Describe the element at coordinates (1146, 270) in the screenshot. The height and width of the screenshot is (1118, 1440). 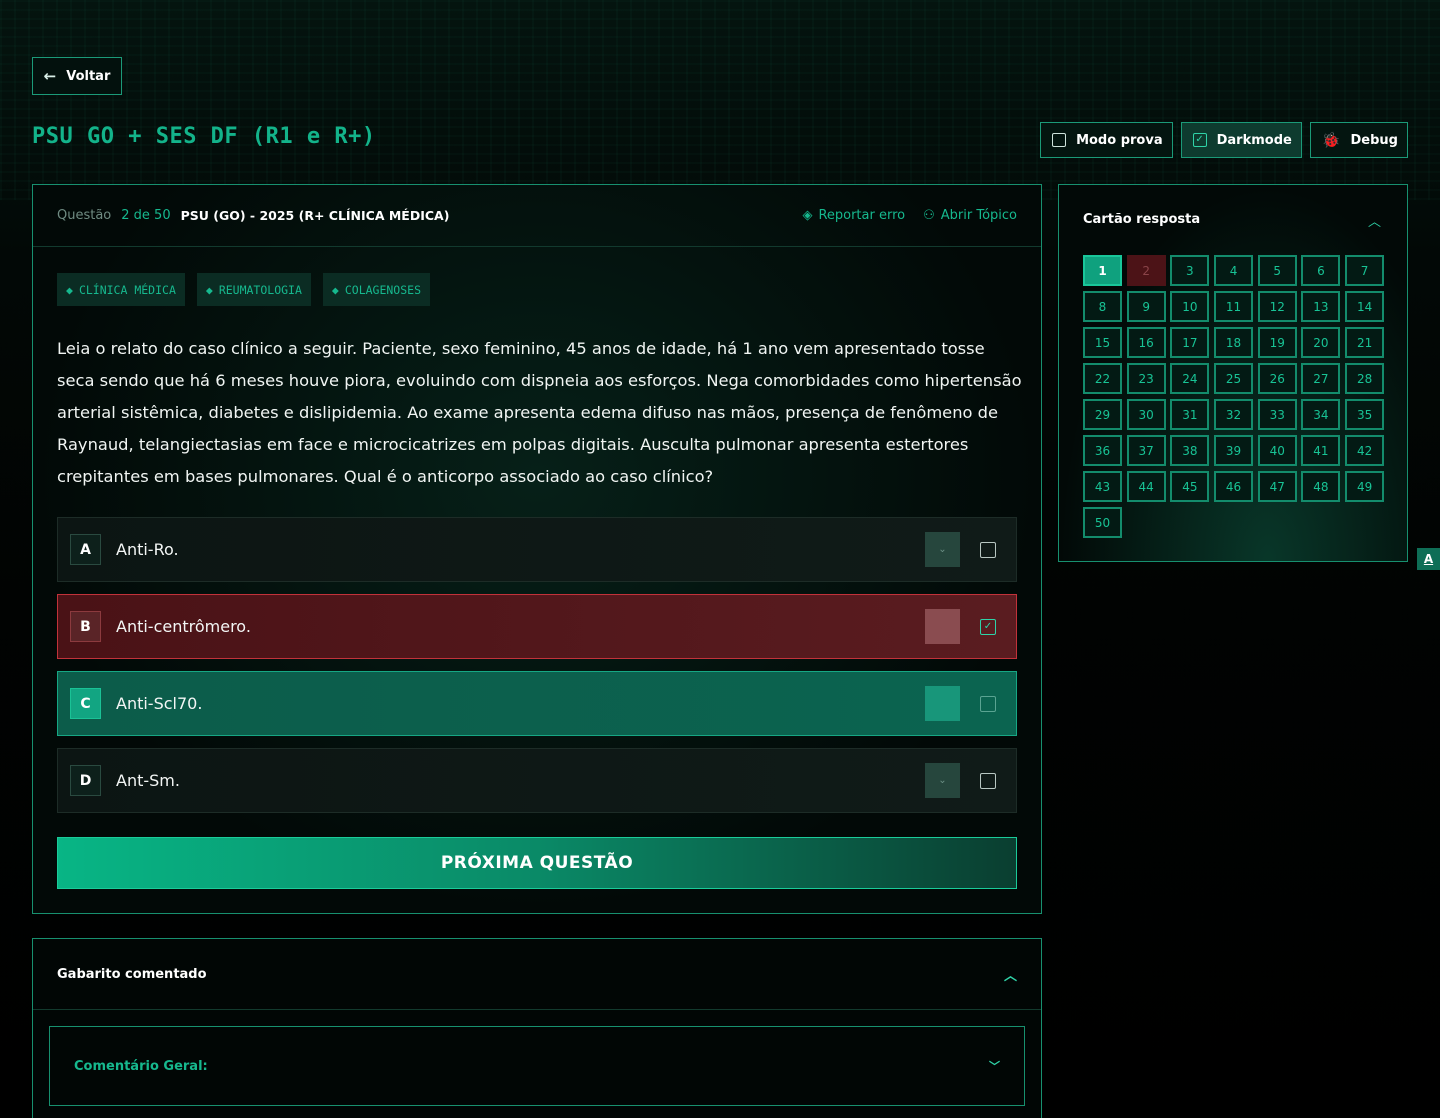
I see `answer-cell-2: 2` at that location.